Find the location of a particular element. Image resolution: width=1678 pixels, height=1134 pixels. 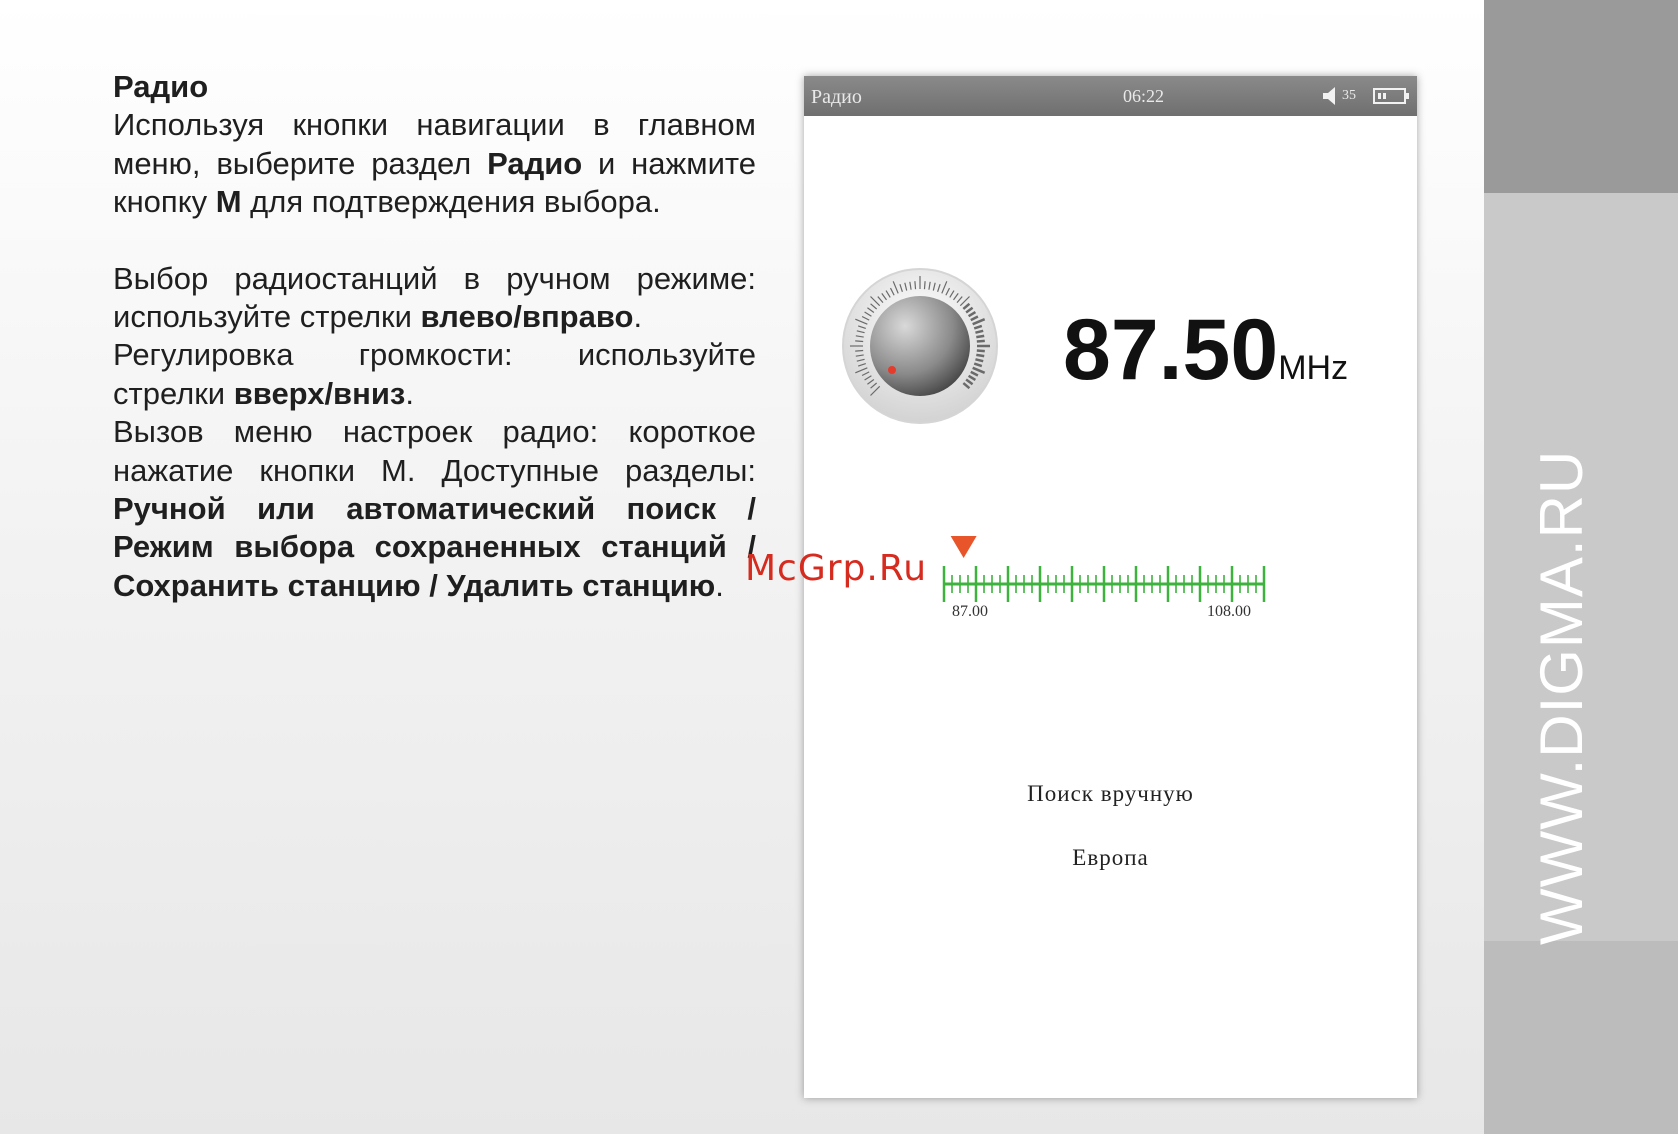

region-label: Европа is located at coordinates (1110, 857).